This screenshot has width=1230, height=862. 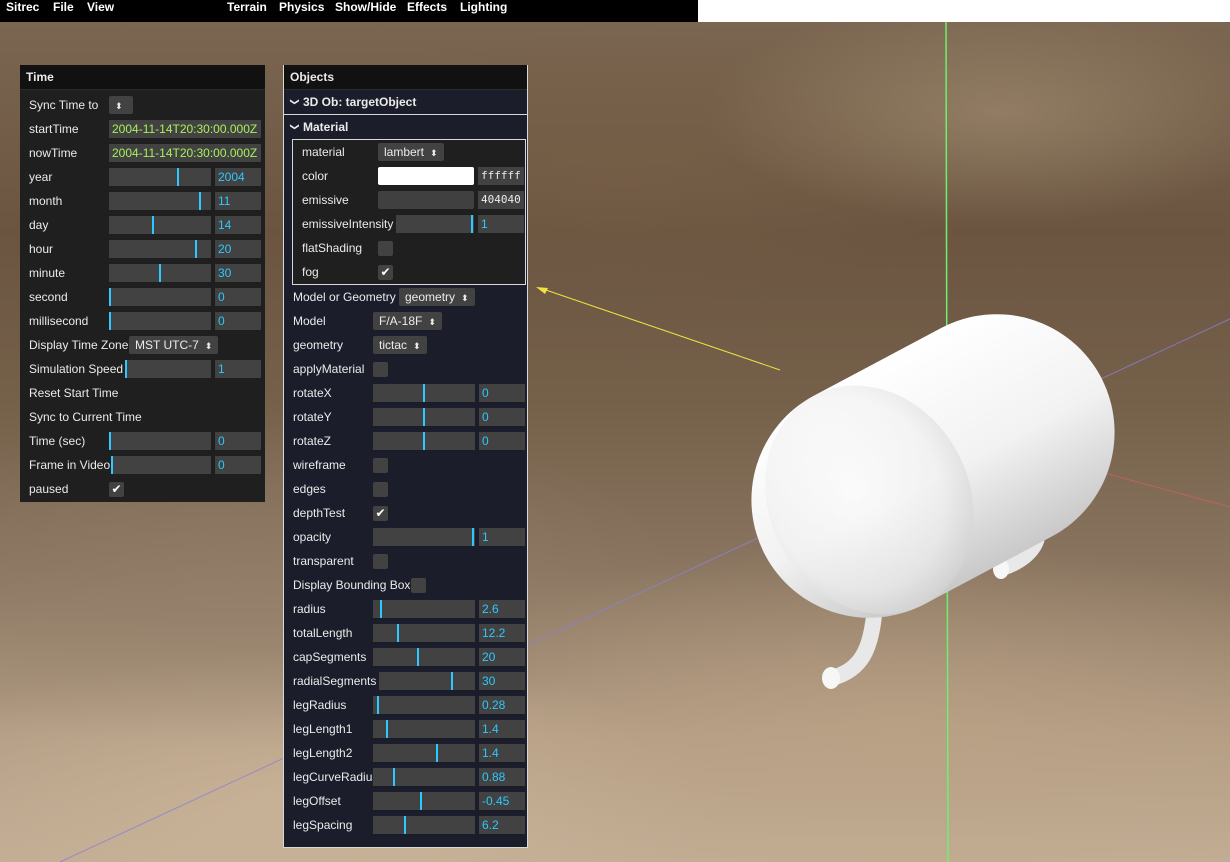 What do you see at coordinates (502, 417) in the screenshot?
I see `rotatey-input: 0` at bounding box center [502, 417].